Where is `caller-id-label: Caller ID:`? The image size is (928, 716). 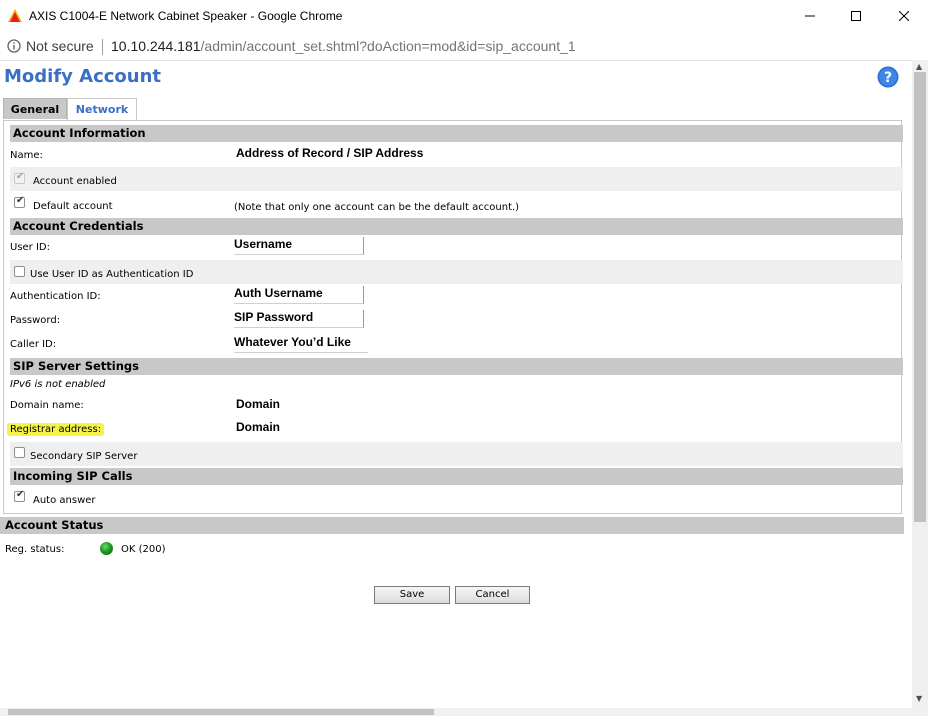 caller-id-label: Caller ID: is located at coordinates (33, 344).